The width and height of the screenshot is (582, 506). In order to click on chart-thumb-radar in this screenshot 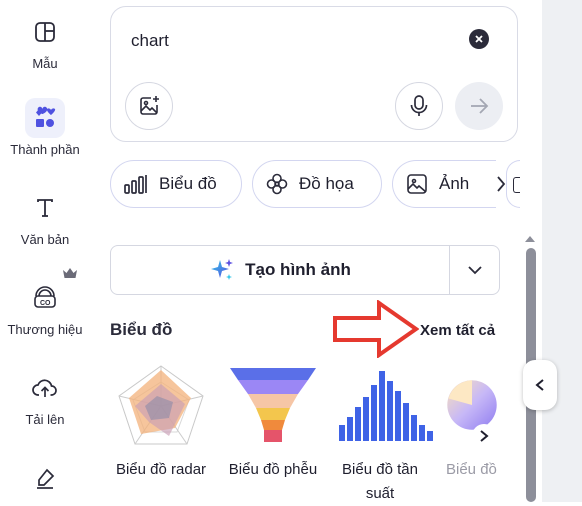, I will do `click(161, 405)`.